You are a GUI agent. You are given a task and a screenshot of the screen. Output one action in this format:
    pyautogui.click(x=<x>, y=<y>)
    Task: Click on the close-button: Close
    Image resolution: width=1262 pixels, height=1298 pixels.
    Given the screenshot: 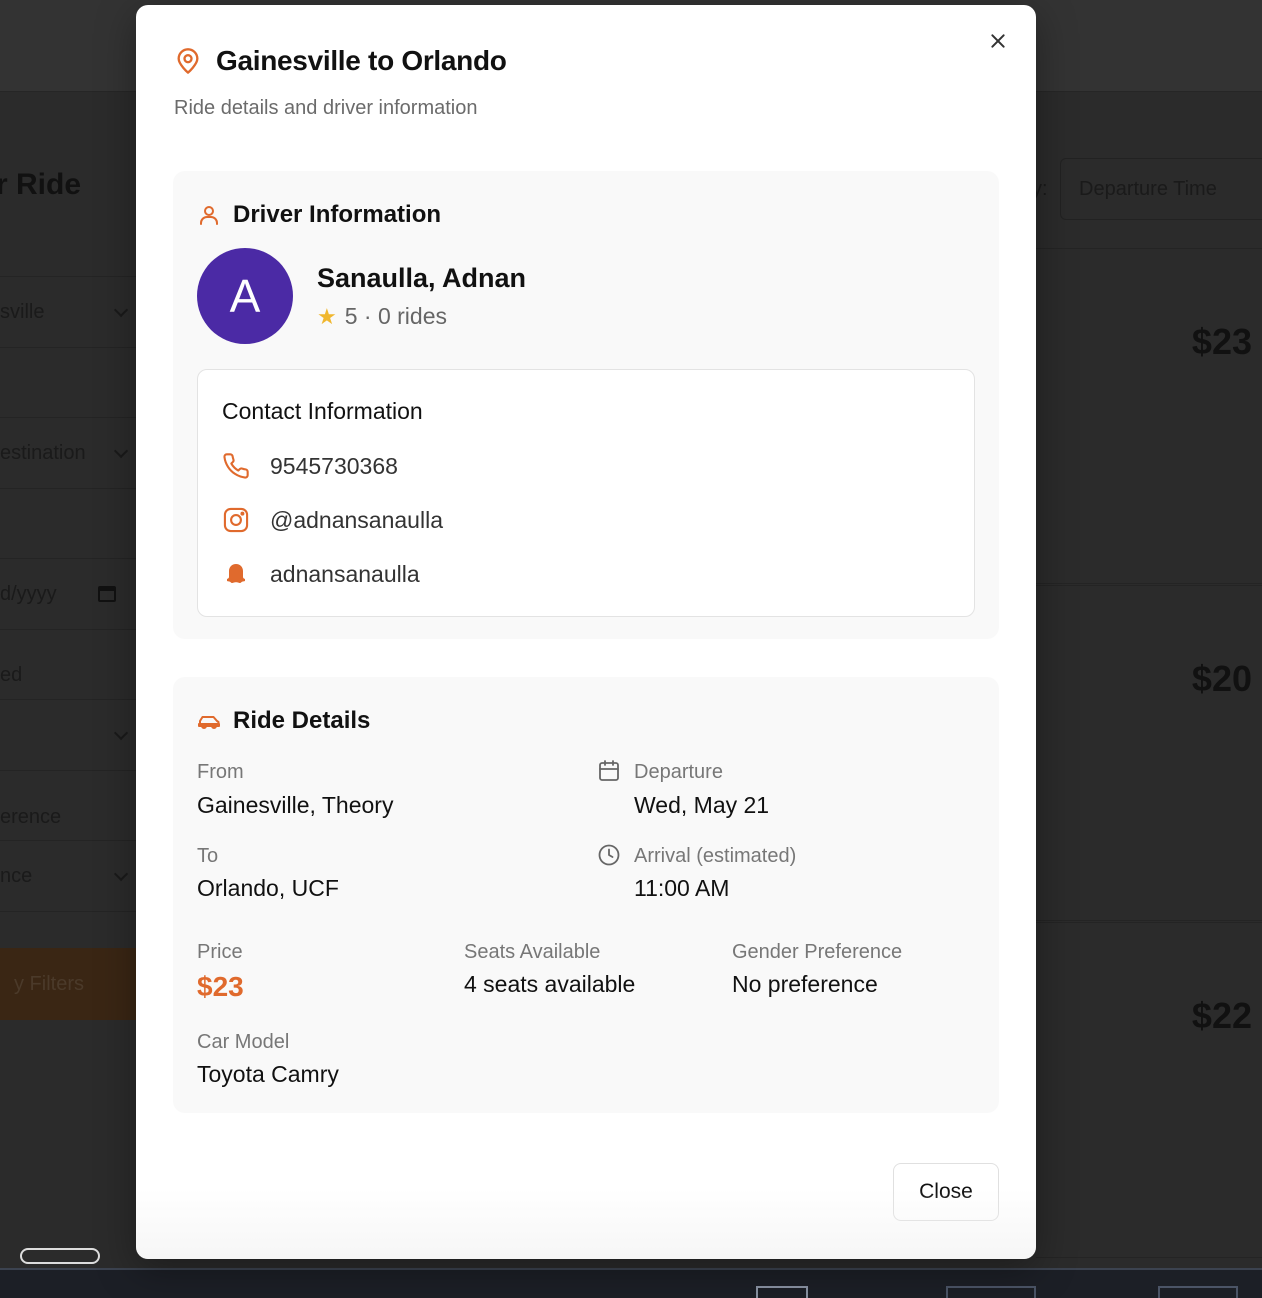 What is the action you would take?
    pyautogui.click(x=946, y=1192)
    